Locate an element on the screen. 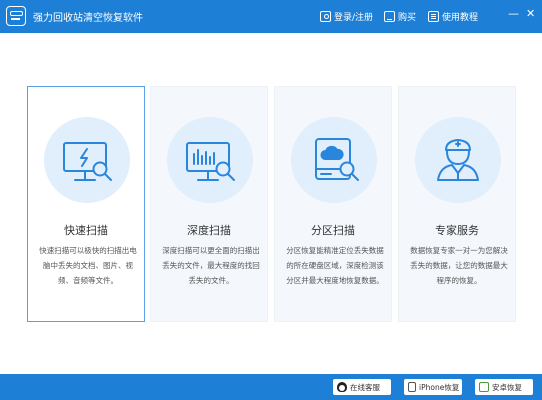 This screenshot has height=400, width=542. title-bar: 强力回收站清空恢复软件 登录/注册 购买 使用教程 — ✕ is located at coordinates (271, 16).